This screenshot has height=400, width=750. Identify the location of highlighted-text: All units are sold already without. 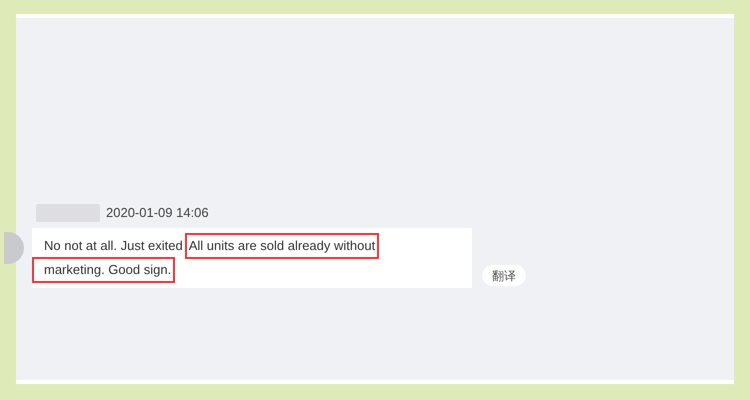
(282, 246).